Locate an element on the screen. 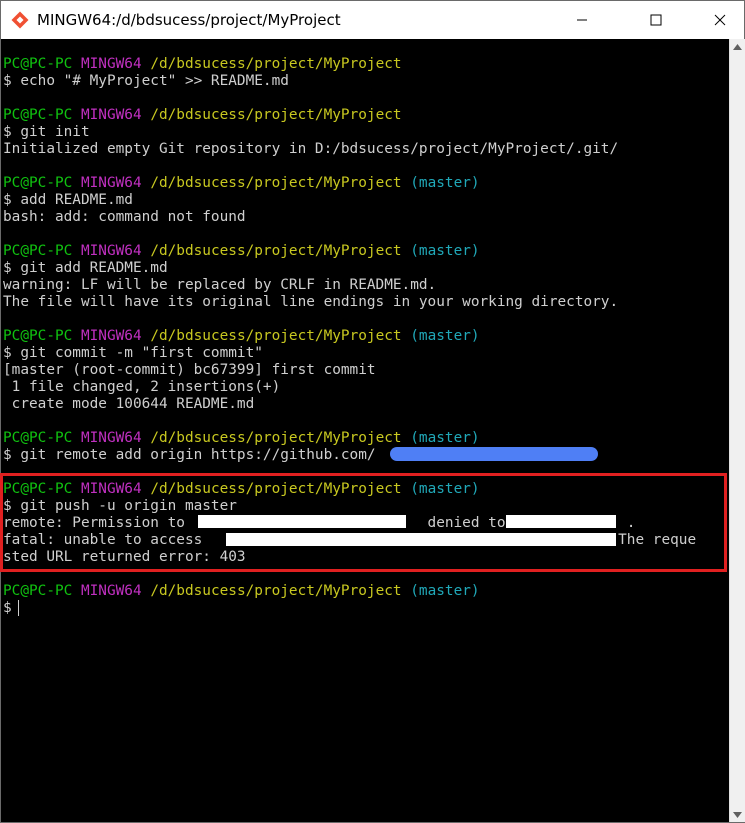 The image size is (745, 823). minimize-button is located at coordinates (582, 20).